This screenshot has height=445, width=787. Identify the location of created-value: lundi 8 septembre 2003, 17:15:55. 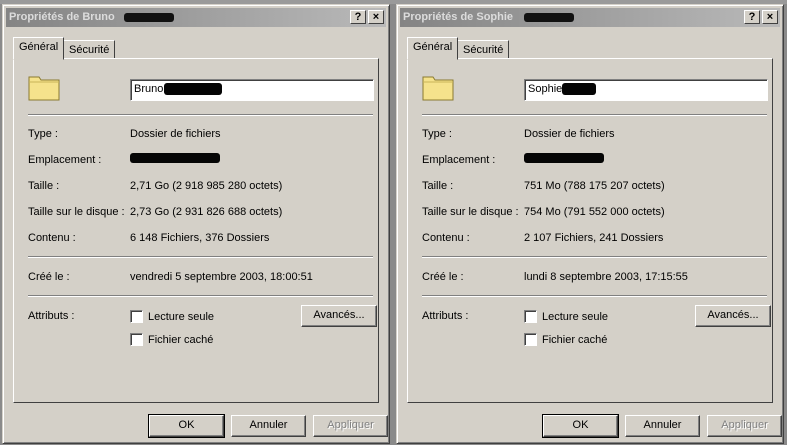
(606, 277).